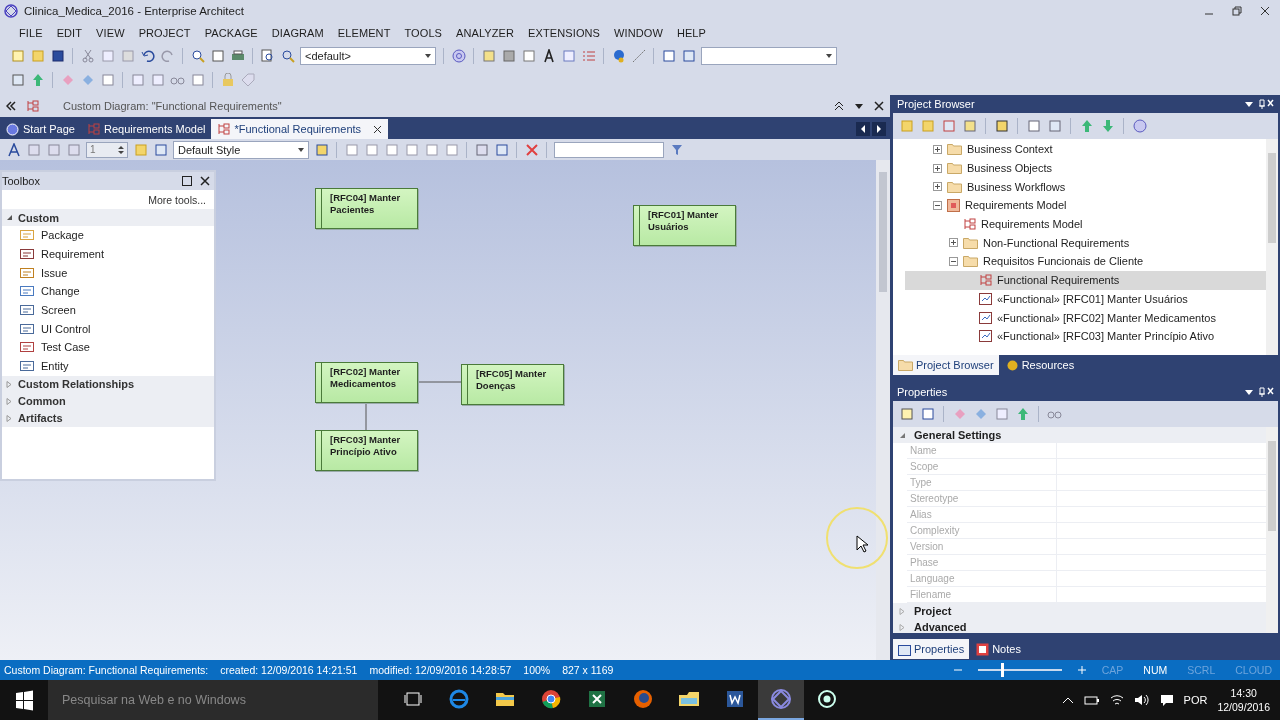 This screenshot has width=1280, height=720. What do you see at coordinates (879, 129) in the screenshot?
I see `scroll-right-icon` at bounding box center [879, 129].